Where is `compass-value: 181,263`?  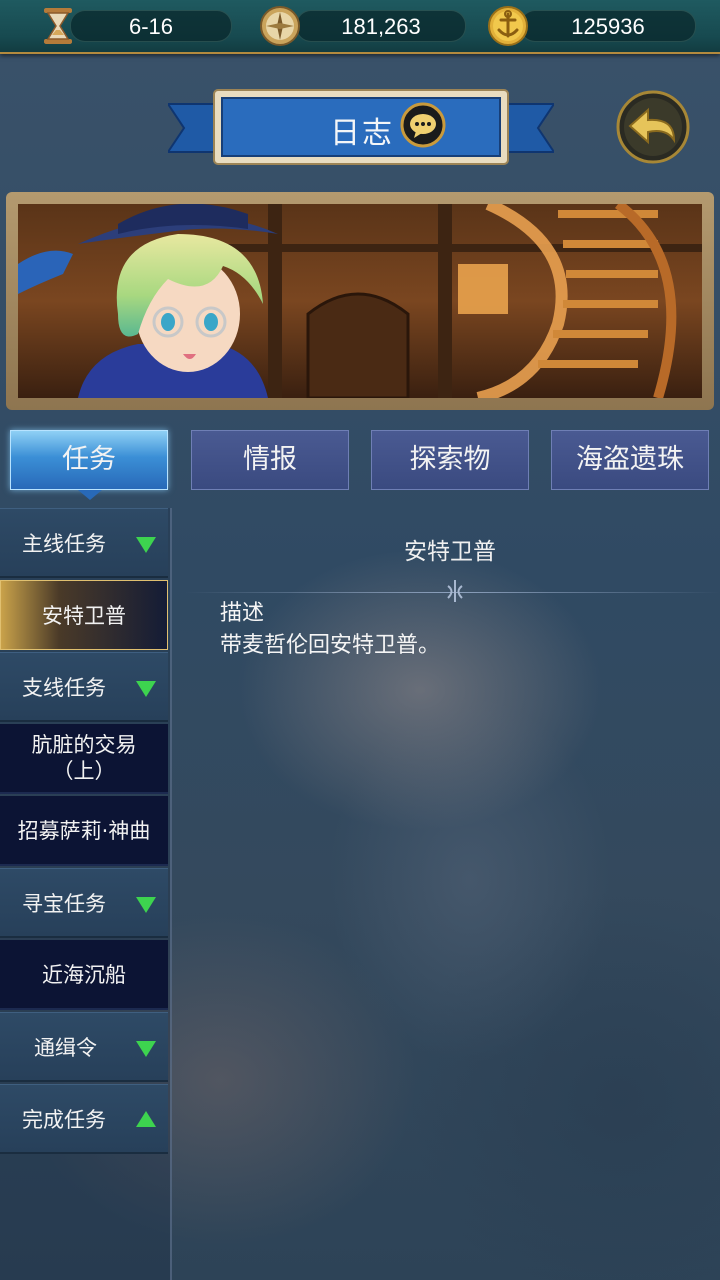
compass-value: 181,263 is located at coordinates (381, 26).